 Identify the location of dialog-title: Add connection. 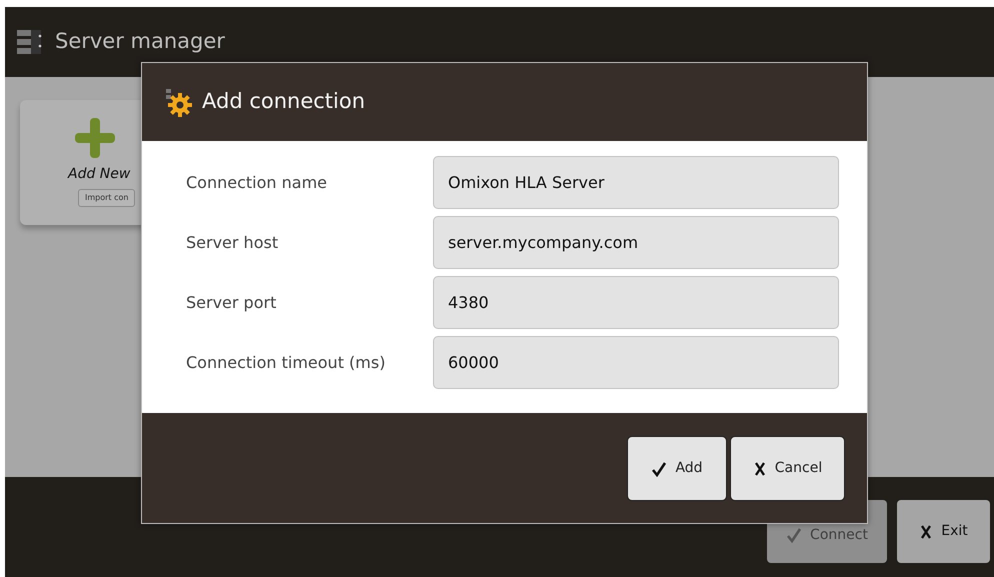
(284, 102).